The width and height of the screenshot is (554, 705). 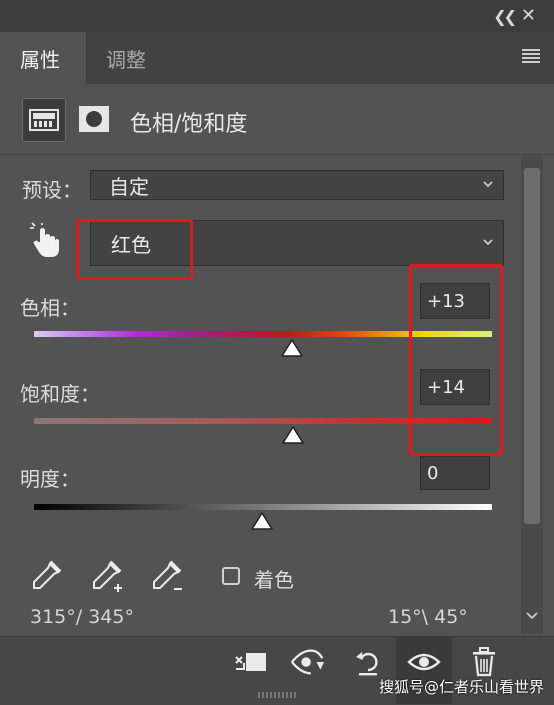 I want to click on preset-value: 自定, so click(x=129, y=186).